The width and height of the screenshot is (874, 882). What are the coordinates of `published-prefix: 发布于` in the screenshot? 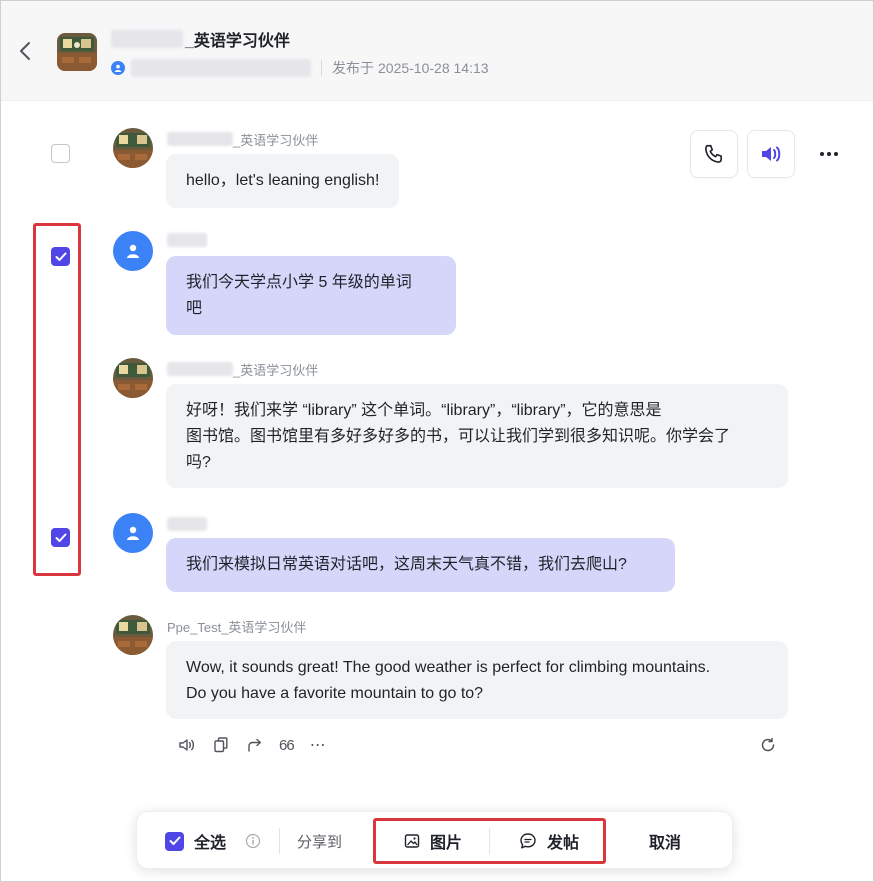 It's located at (353, 68).